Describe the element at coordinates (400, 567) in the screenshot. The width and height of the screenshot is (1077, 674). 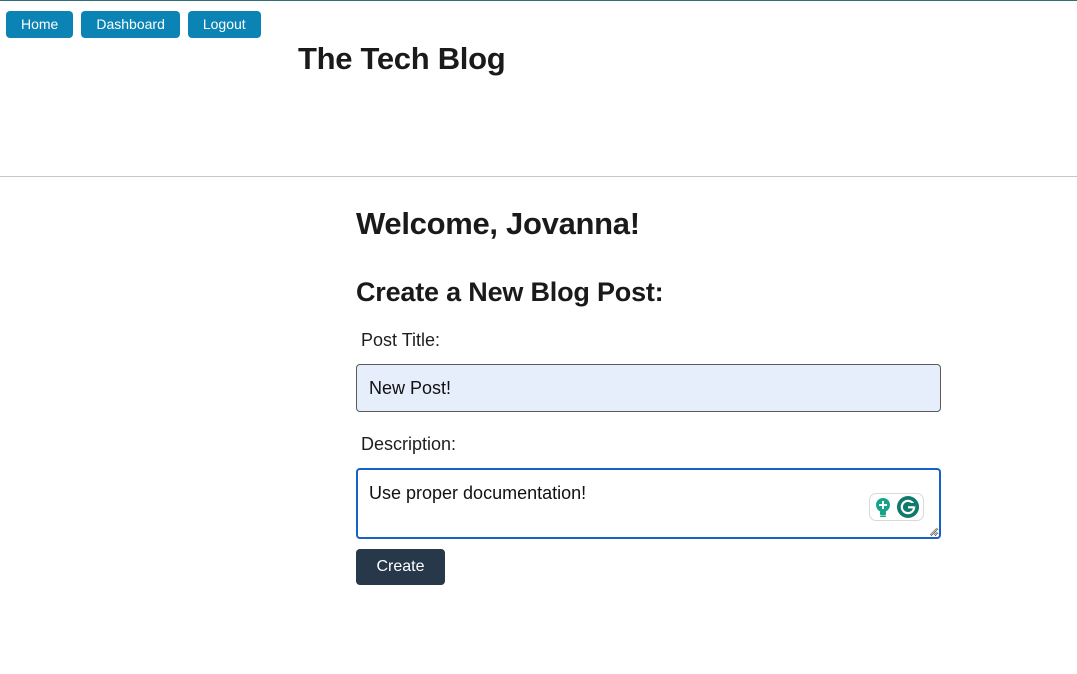
I see `create-button: Create` at that location.